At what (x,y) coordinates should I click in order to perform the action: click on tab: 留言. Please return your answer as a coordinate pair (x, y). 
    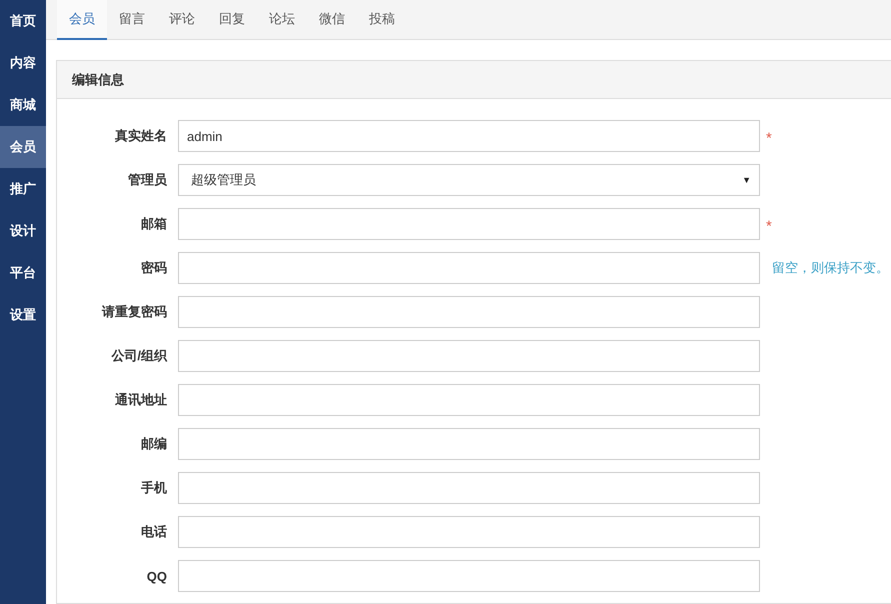
    Looking at the image, I should click on (132, 20).